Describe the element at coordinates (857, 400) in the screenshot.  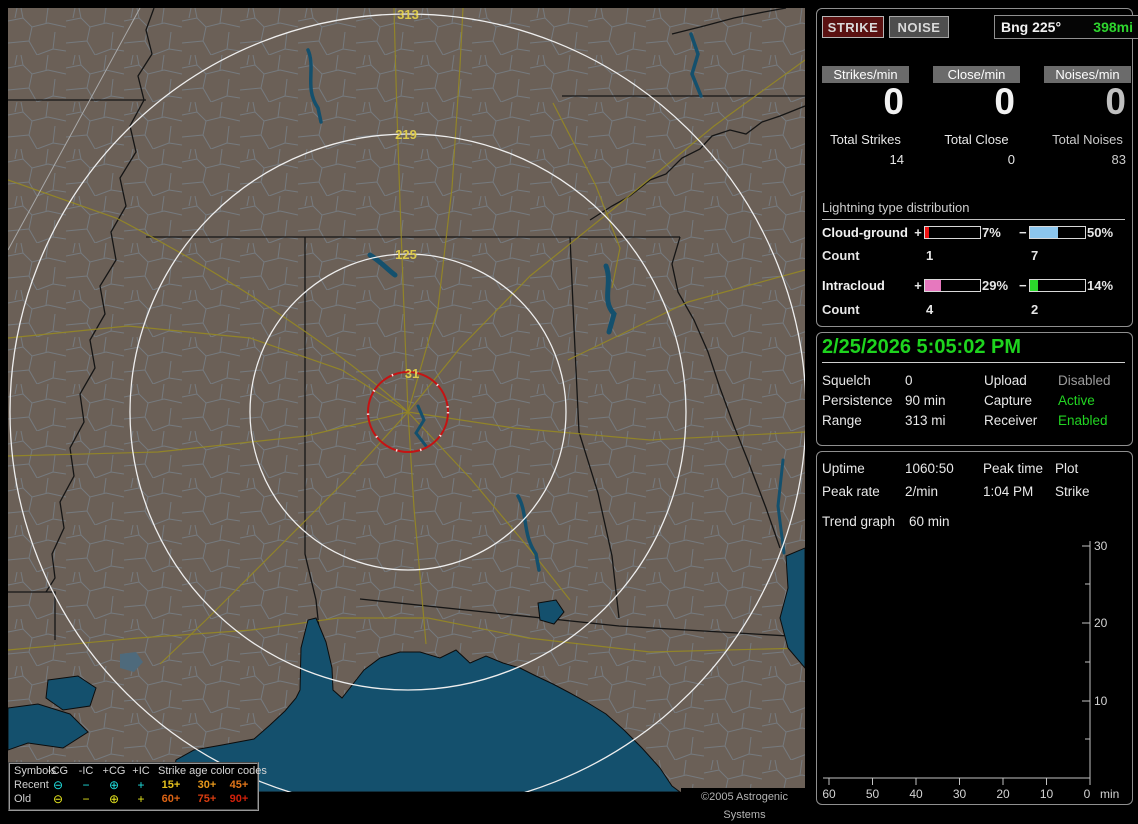
I see `persistence-label: Persistence` at that location.